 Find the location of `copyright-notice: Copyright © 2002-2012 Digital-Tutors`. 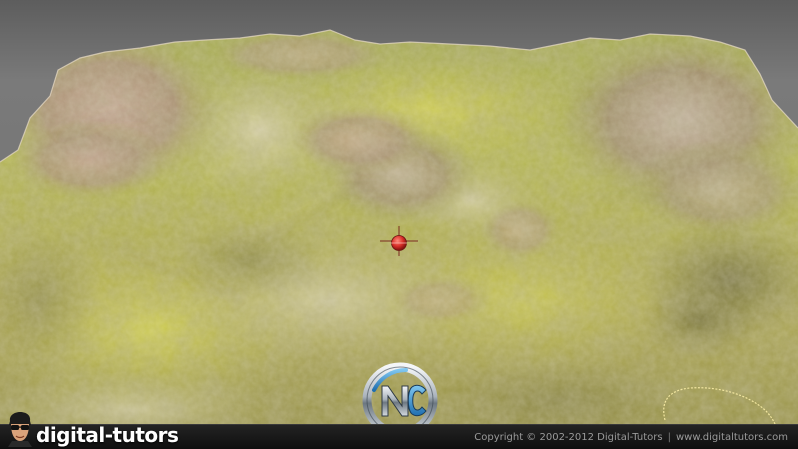

copyright-notice: Copyright © 2002-2012 Digital-Tutors is located at coordinates (568, 437).